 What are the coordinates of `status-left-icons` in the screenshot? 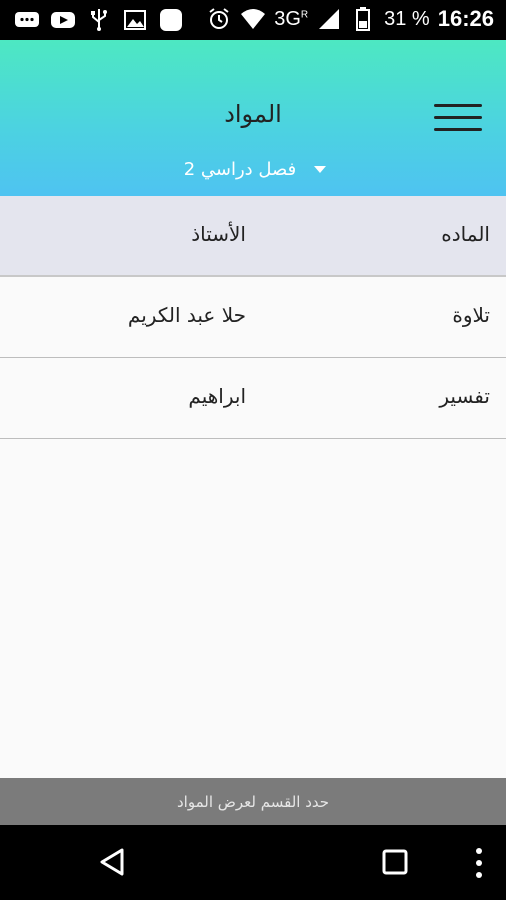 It's located at (99, 20).